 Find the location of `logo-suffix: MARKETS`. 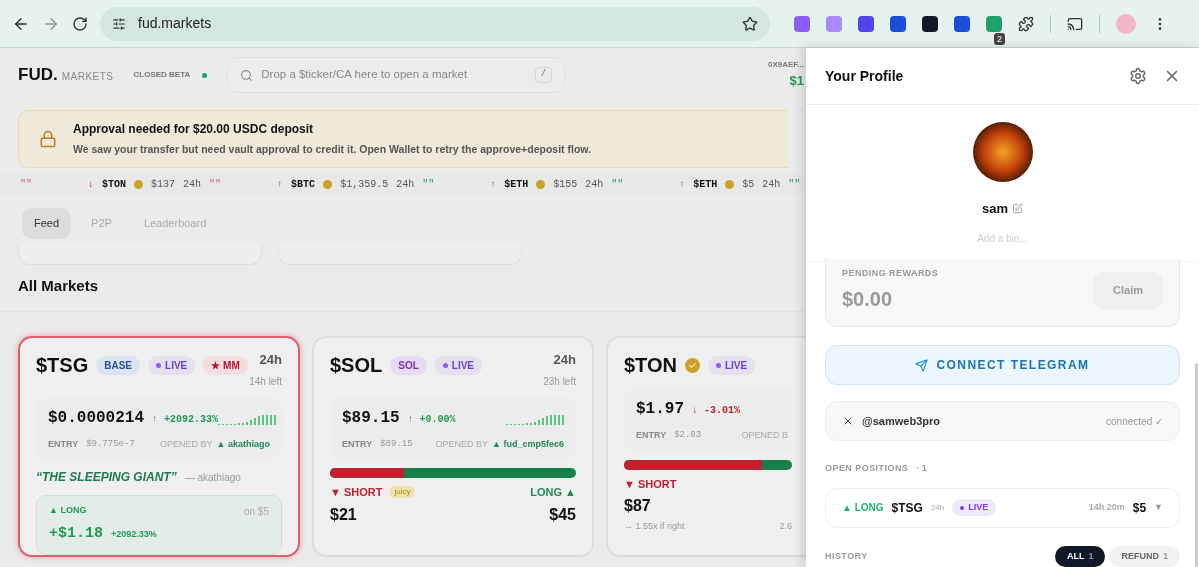

logo-suffix: MARKETS is located at coordinates (87, 77).